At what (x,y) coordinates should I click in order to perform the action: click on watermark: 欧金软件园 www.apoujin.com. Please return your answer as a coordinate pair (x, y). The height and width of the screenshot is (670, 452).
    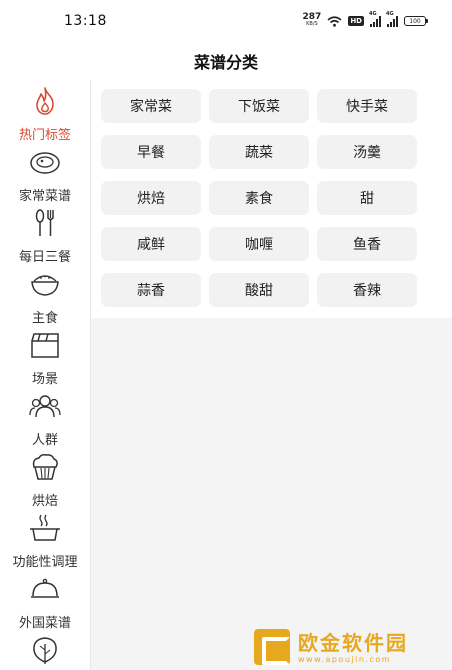
    Looking at the image, I should click on (352, 647).